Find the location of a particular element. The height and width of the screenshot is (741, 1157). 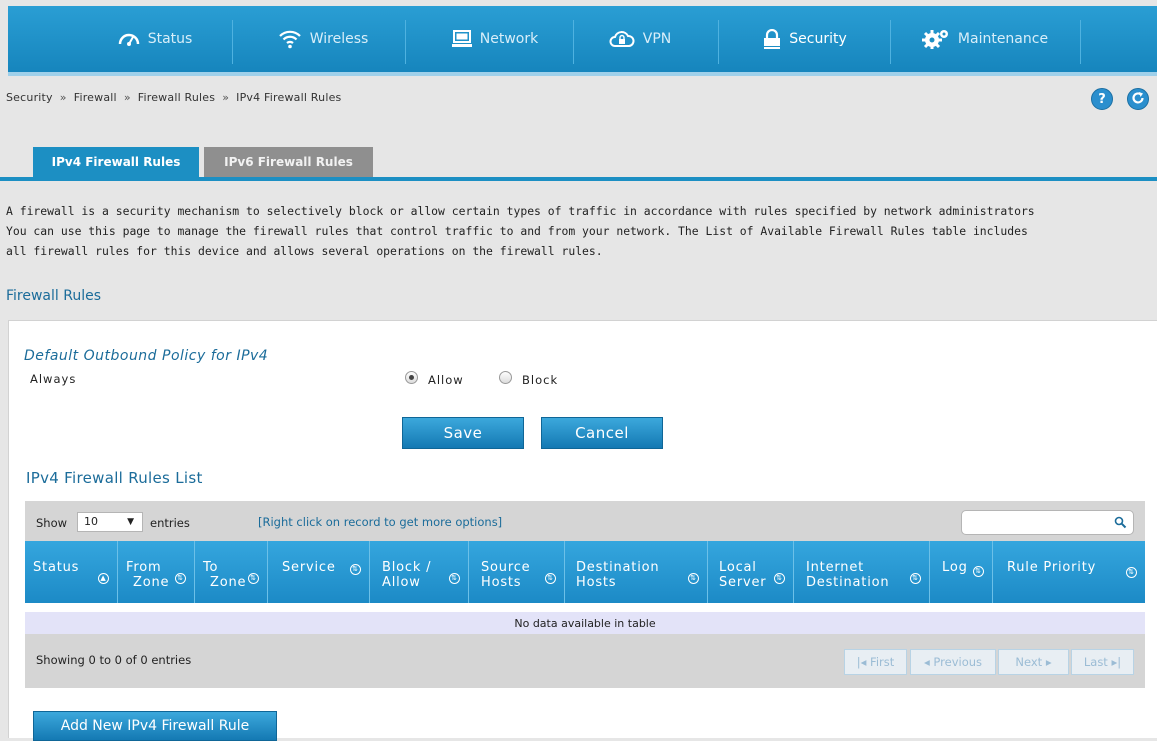

column-header-from-zone: From Zone ⇅ is located at coordinates (156, 572).